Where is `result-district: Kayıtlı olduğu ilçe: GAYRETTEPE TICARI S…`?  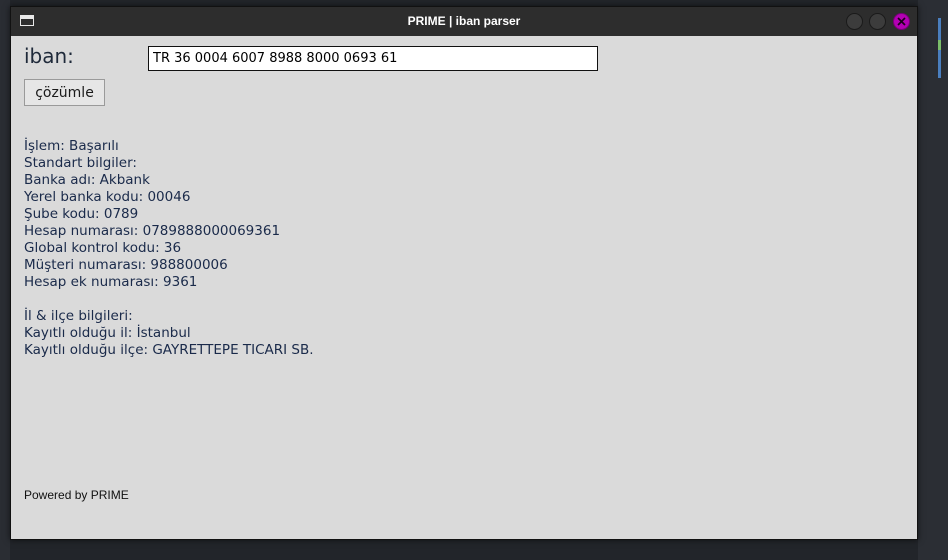
result-district: Kayıtlı olduğu ilçe: GAYRETTEPE TICARI S… is located at coordinates (169, 350).